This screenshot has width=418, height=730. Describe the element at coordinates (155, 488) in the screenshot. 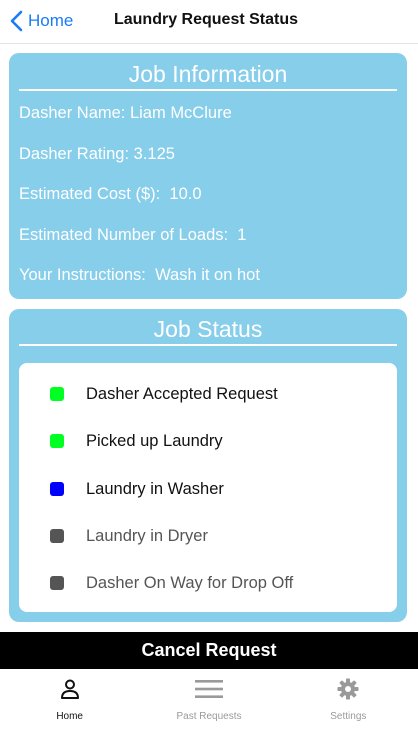

I see `status-label: Laundry in Washer` at that location.